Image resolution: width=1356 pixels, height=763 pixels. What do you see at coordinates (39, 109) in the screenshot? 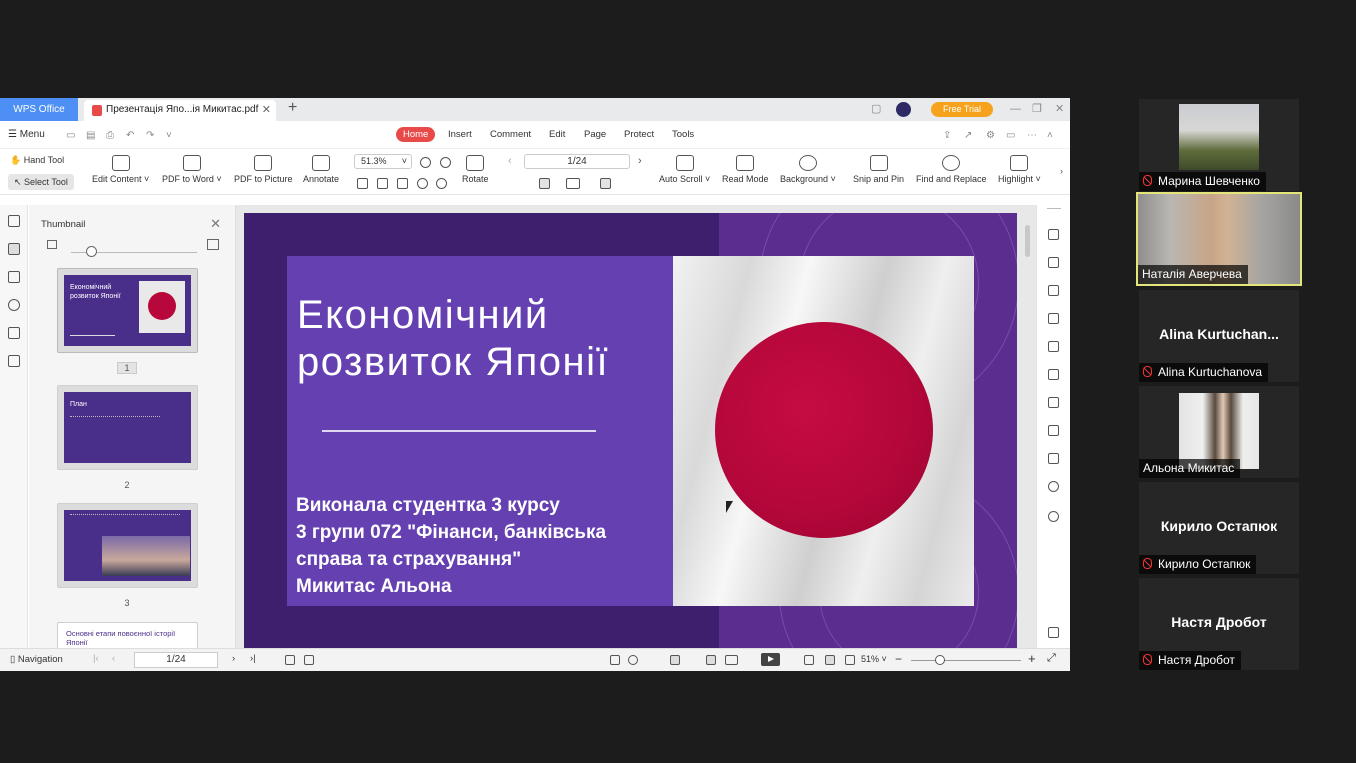
I see `wps-office-tab: WPS Office` at bounding box center [39, 109].